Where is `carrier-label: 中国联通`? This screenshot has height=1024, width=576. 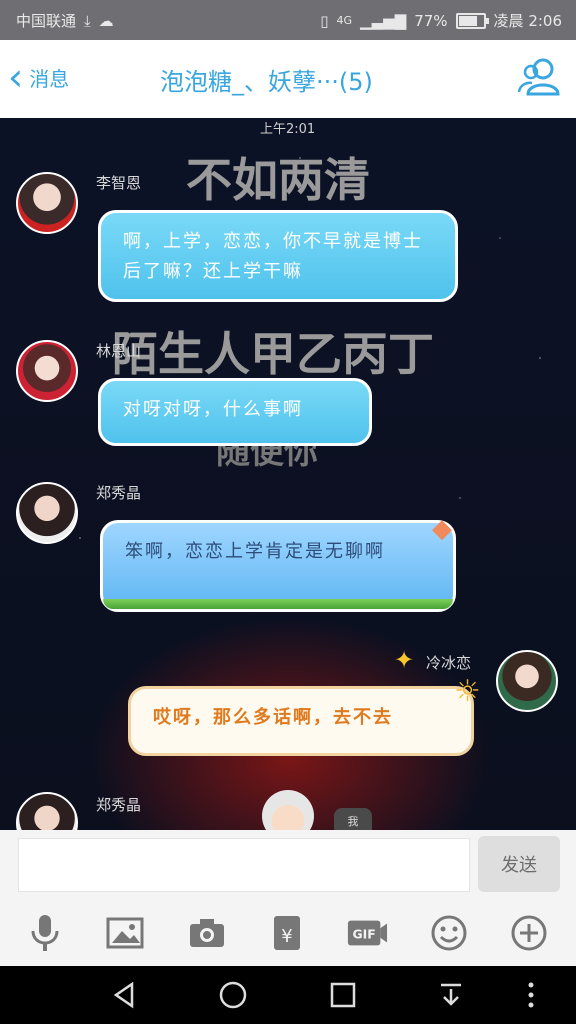 carrier-label: 中国联通 is located at coordinates (46, 21).